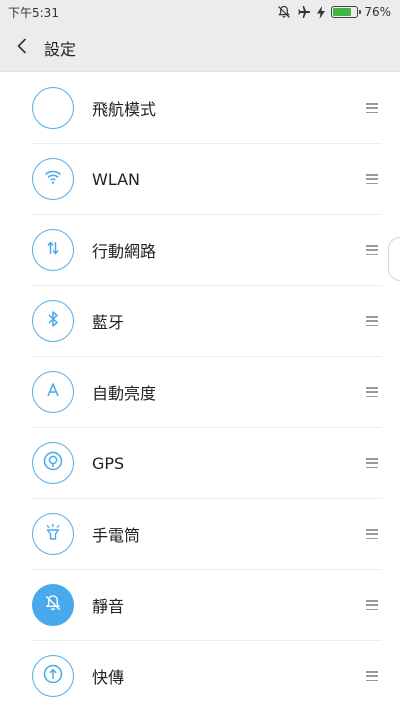 Image resolution: width=400 pixels, height=711 pixels. I want to click on mobile-data-arrows-icon, so click(53, 250).